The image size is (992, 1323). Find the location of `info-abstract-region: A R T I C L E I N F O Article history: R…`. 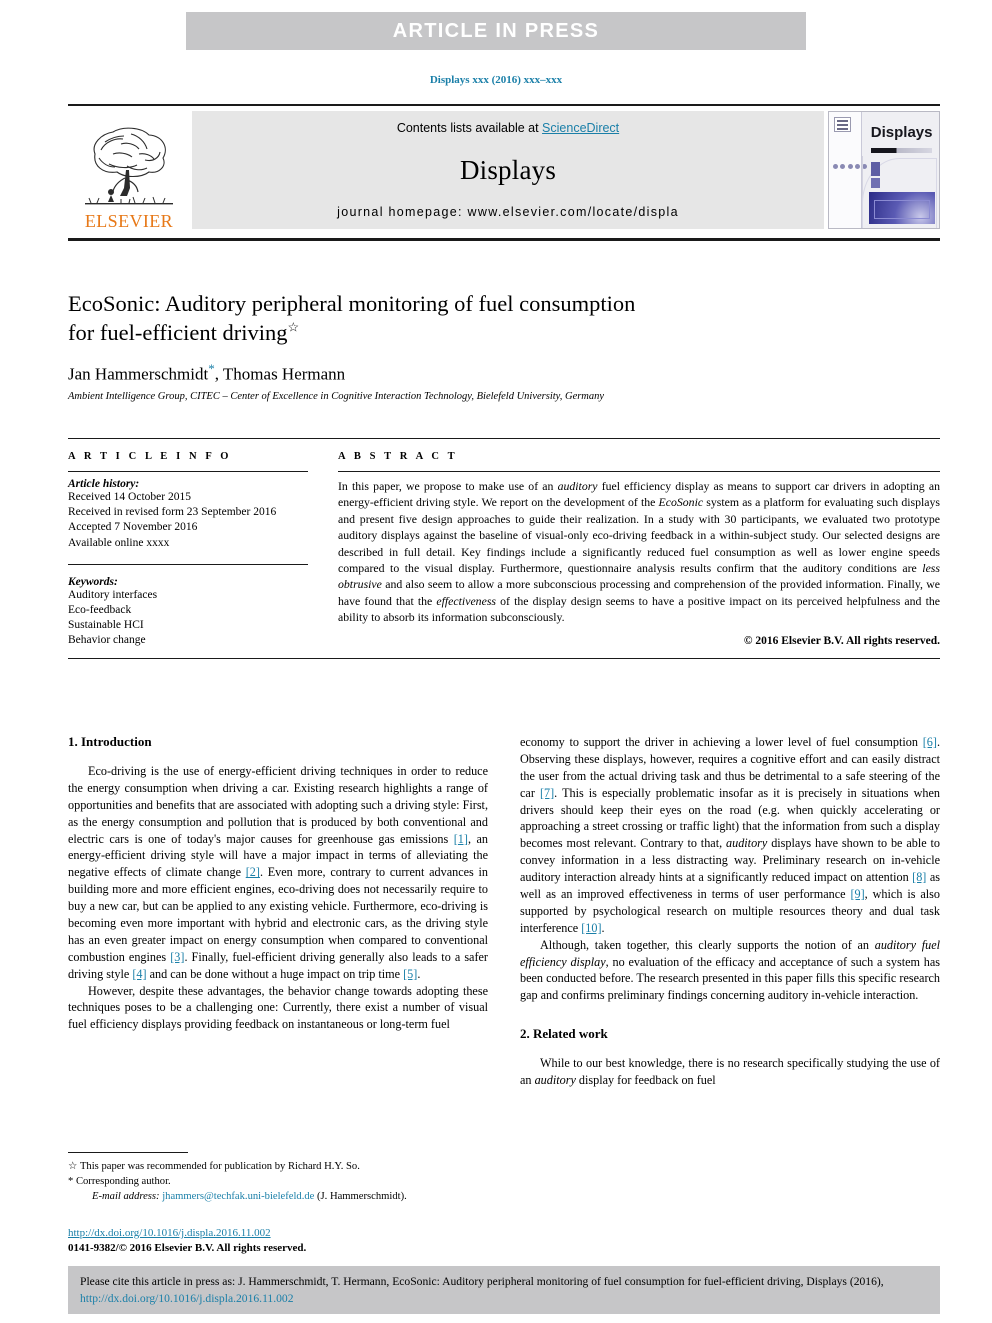

info-abstract-region: A R T I C L E I N F O Article history: R… is located at coordinates (504, 549).